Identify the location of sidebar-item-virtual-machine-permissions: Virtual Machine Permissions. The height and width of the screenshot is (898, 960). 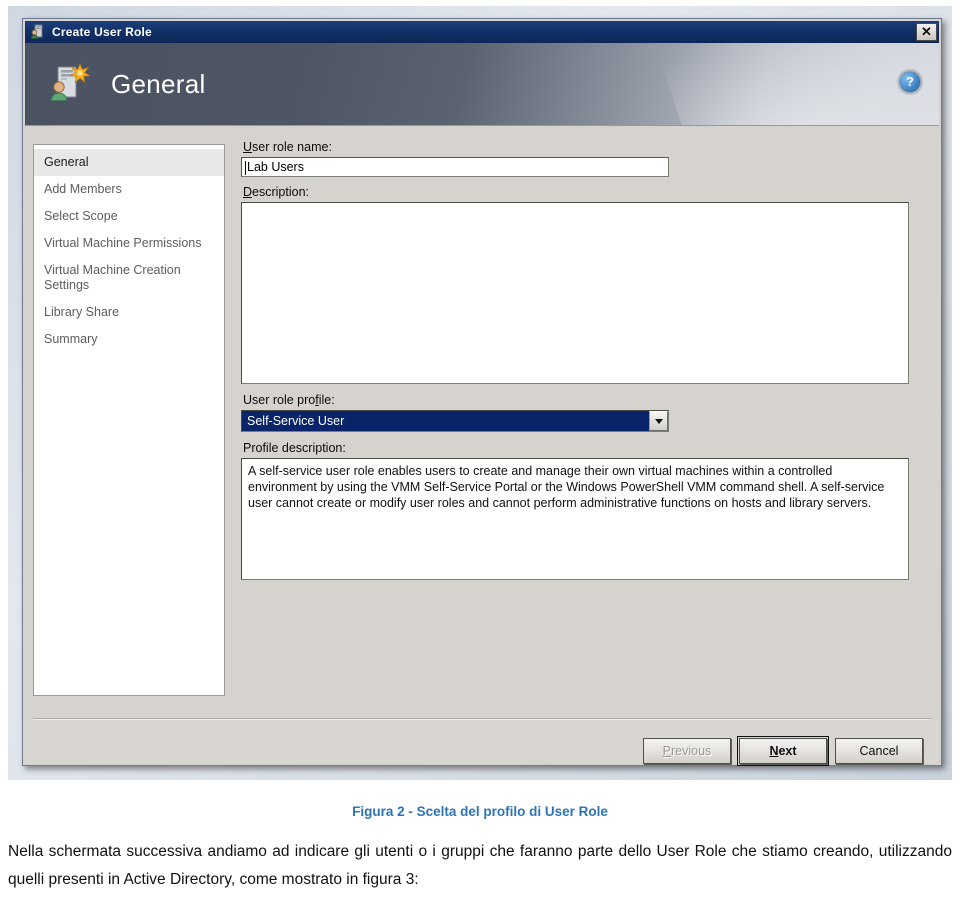
(129, 243).